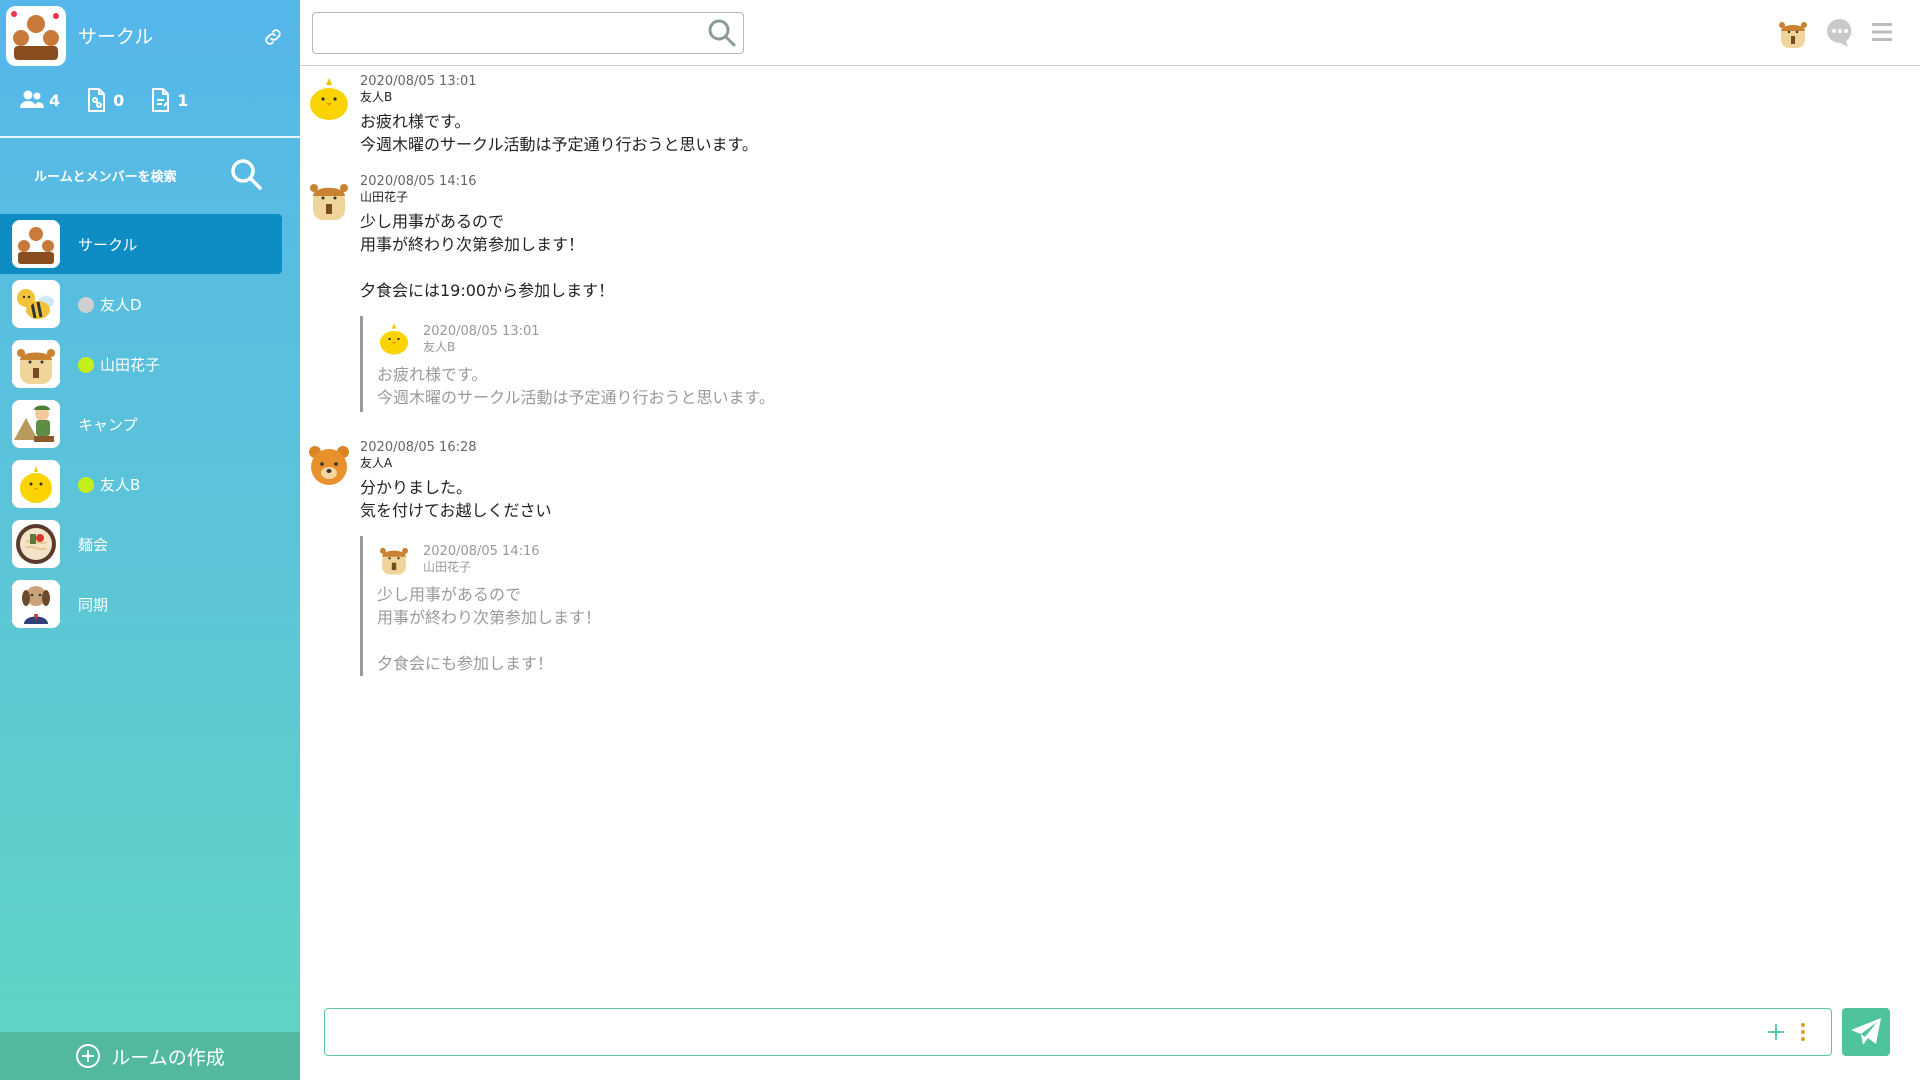 This screenshot has height=1080, width=1920. I want to click on room-name: 麺会, so click(93, 544).